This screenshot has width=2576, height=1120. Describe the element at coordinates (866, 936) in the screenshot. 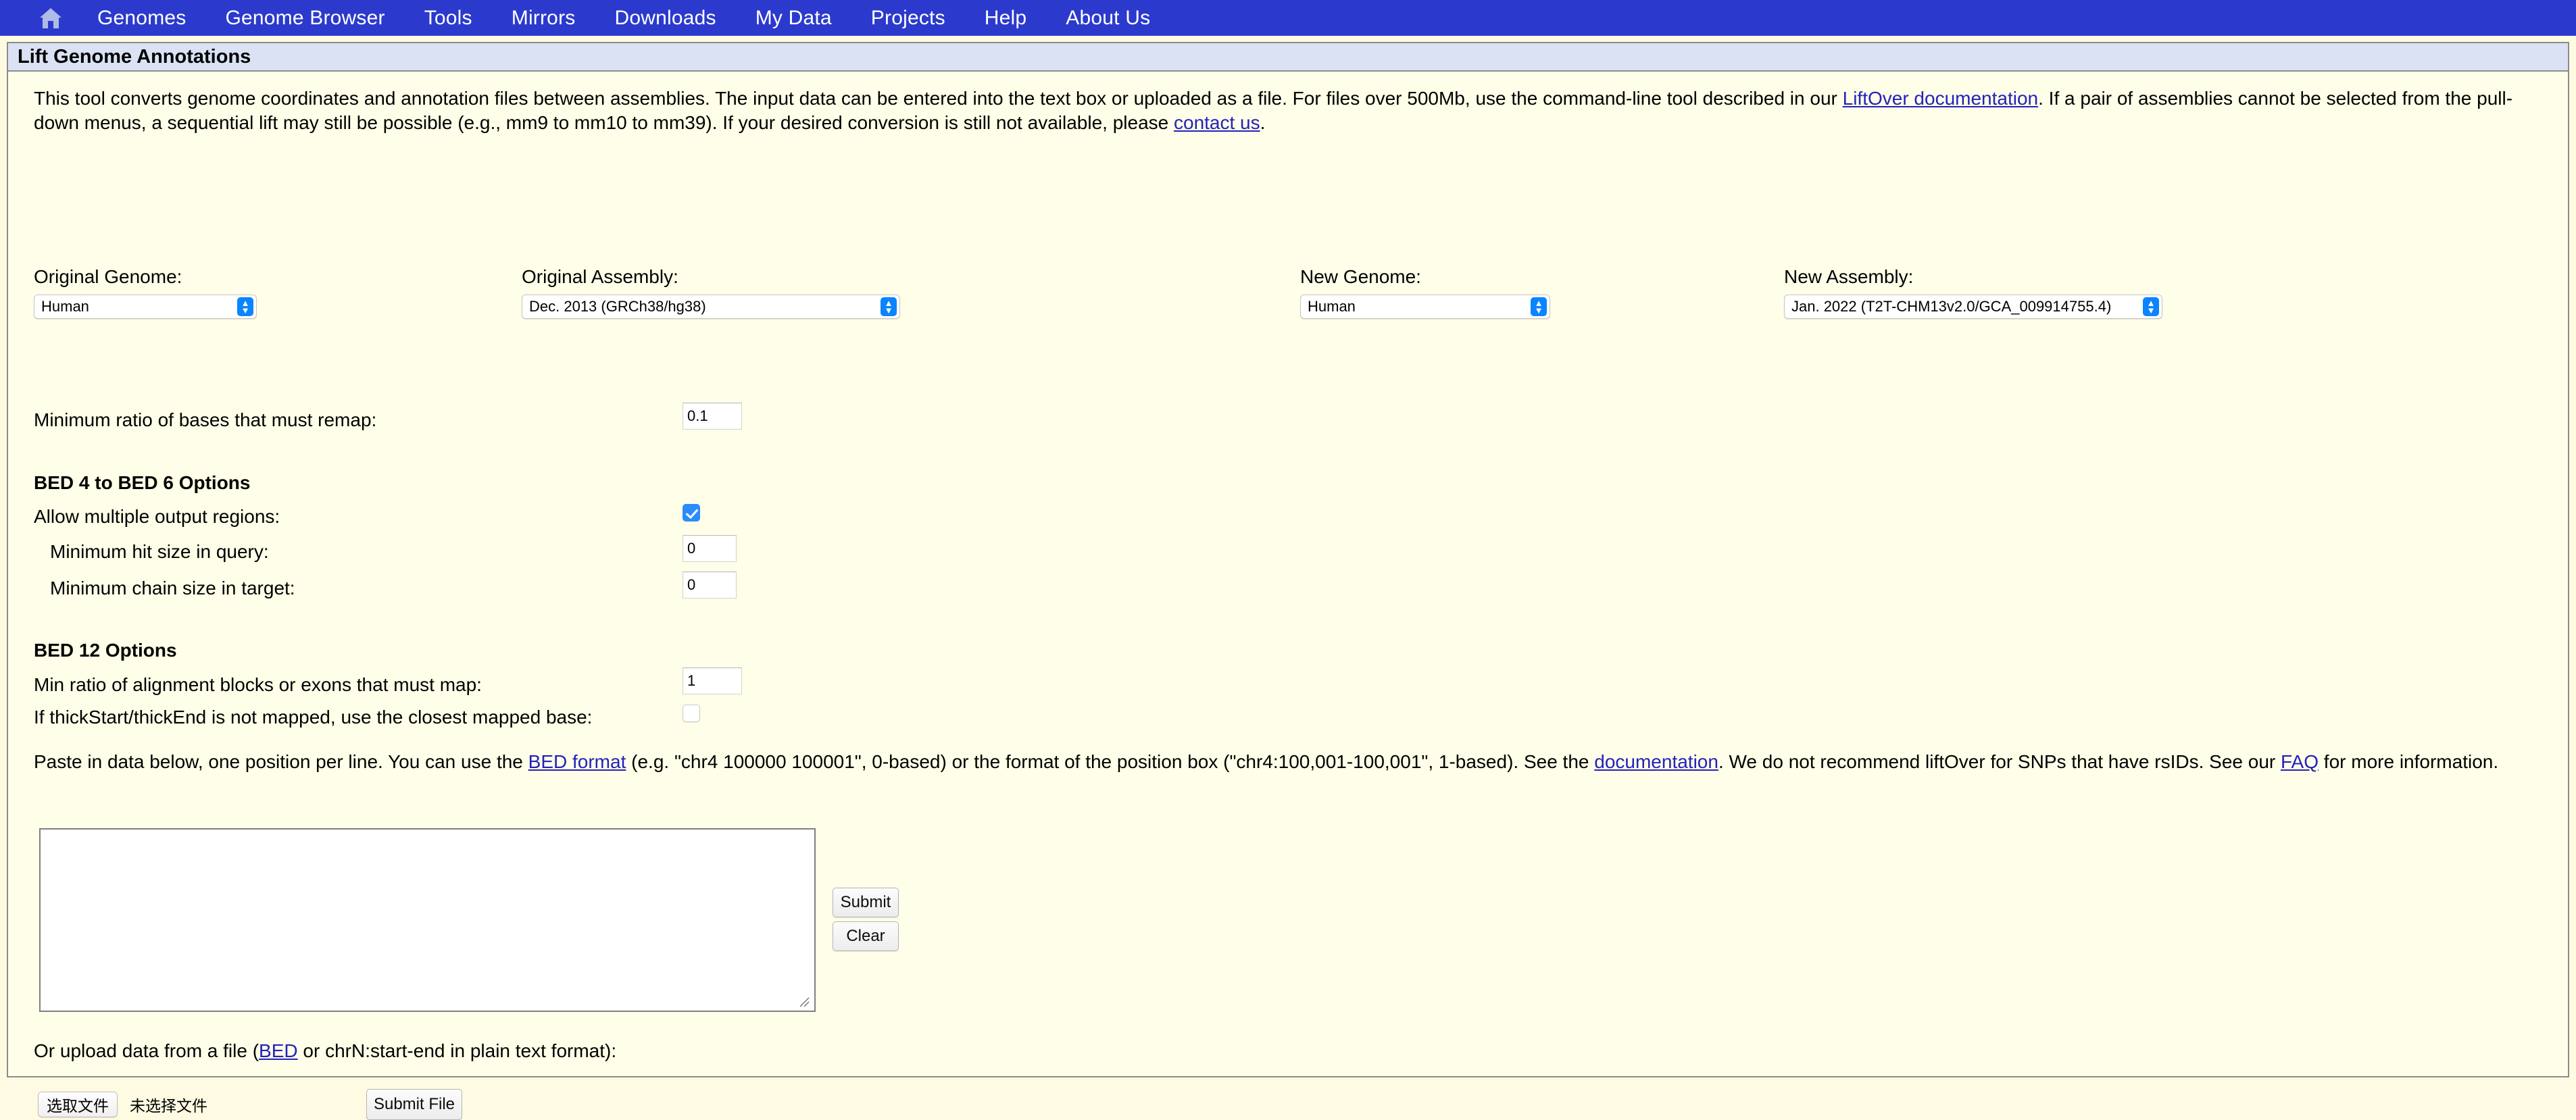

I see `clear-button: Clear` at that location.